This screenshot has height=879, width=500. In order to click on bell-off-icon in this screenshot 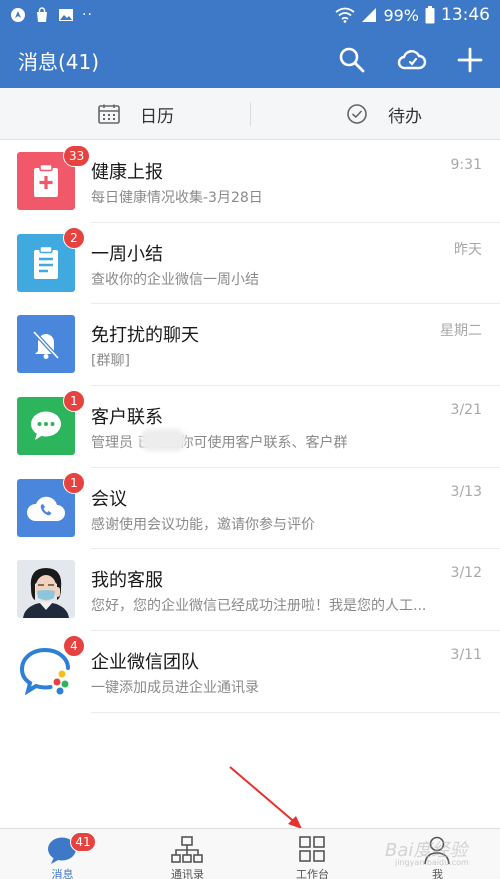, I will do `click(46, 345)`.